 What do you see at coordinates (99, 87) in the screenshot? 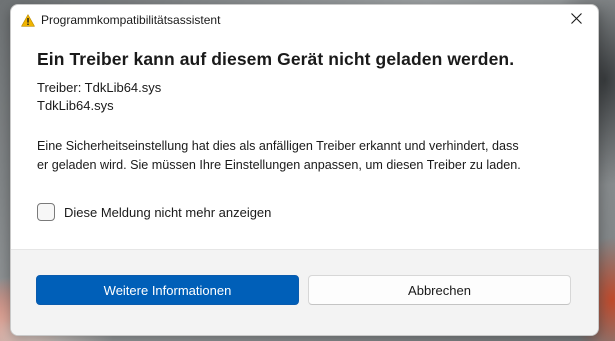
I see `driver-label: Treiber: TdkLib64.sys` at bounding box center [99, 87].